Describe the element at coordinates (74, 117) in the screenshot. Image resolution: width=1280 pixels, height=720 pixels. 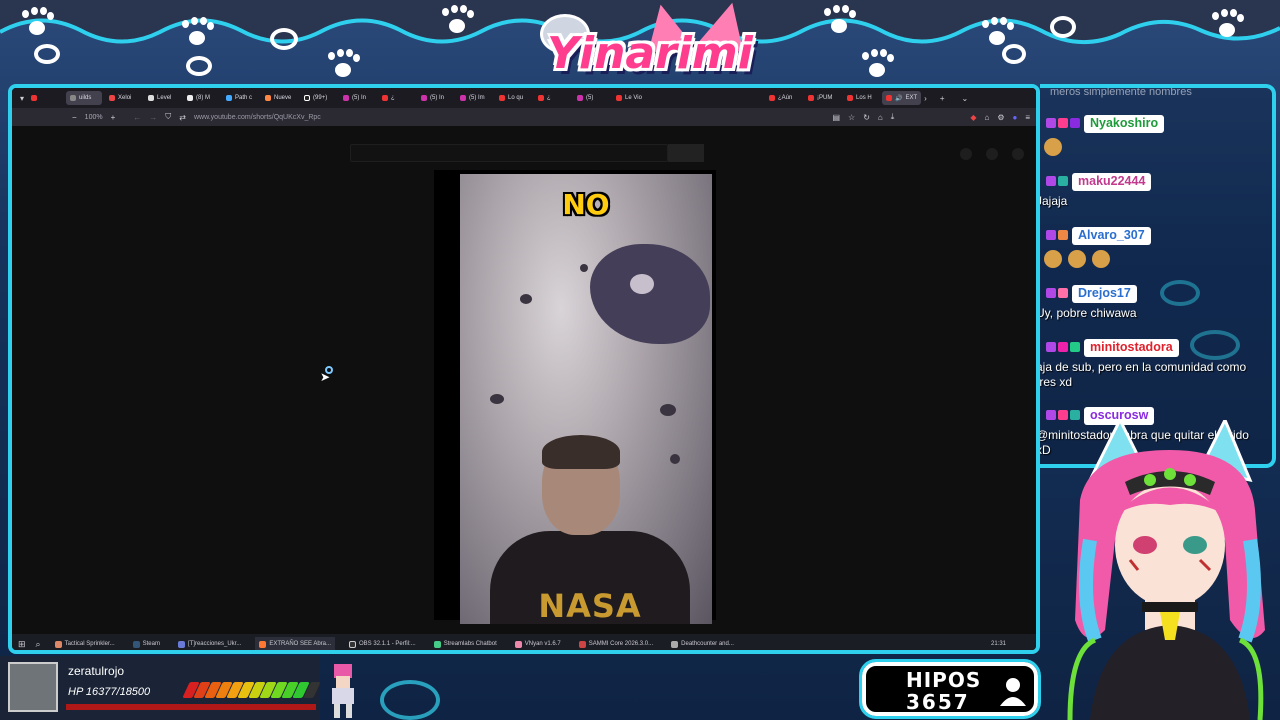
I see `minus-icon: −` at that location.